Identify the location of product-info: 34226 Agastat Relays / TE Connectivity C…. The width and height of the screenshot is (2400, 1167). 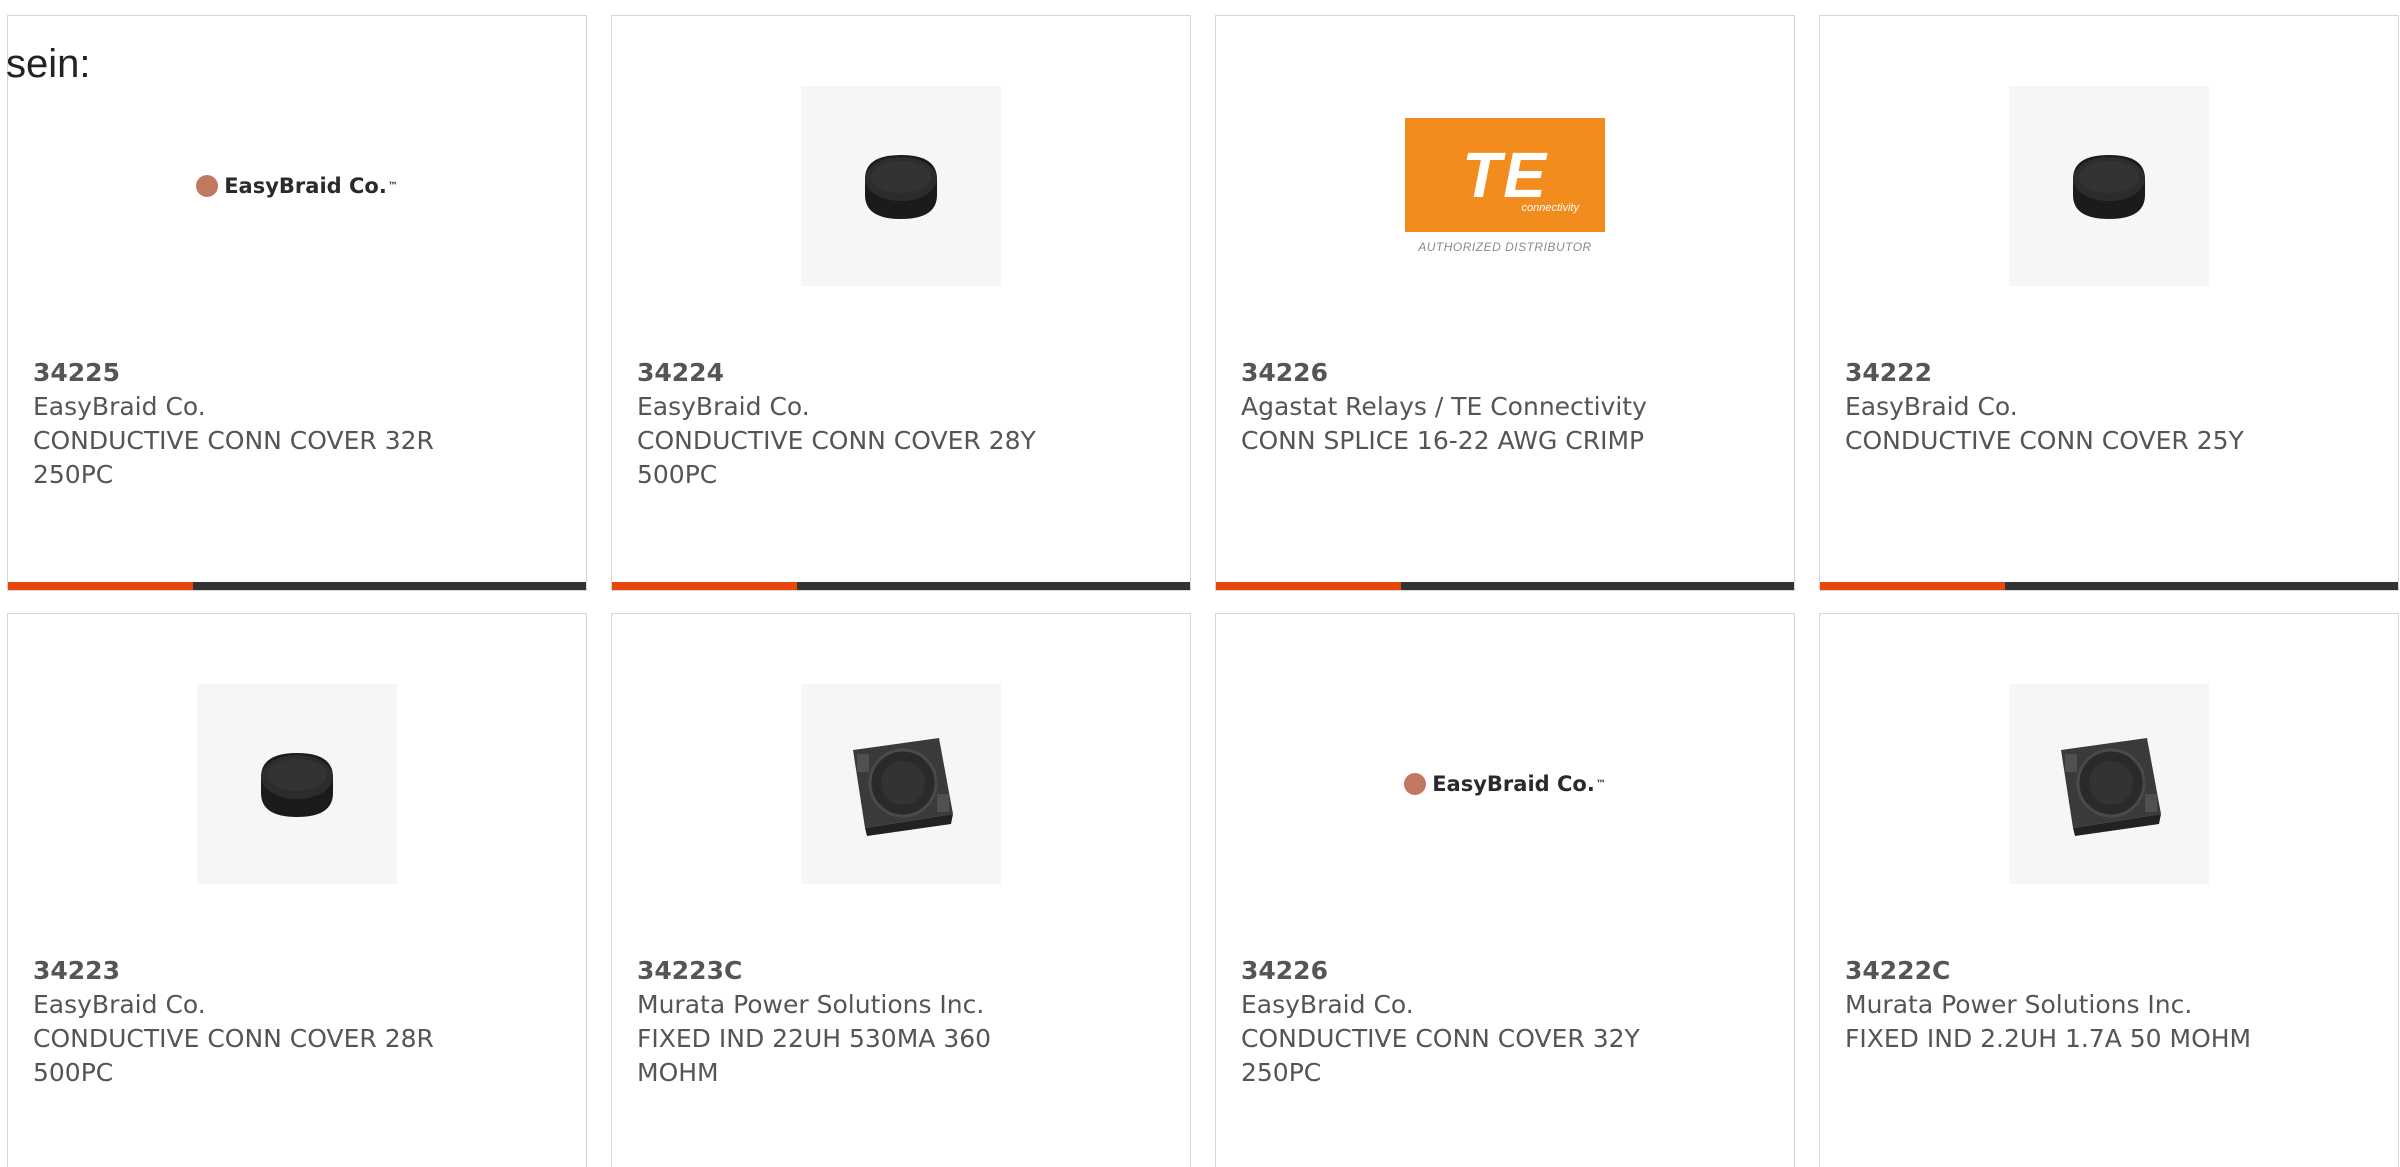
(1476, 407).